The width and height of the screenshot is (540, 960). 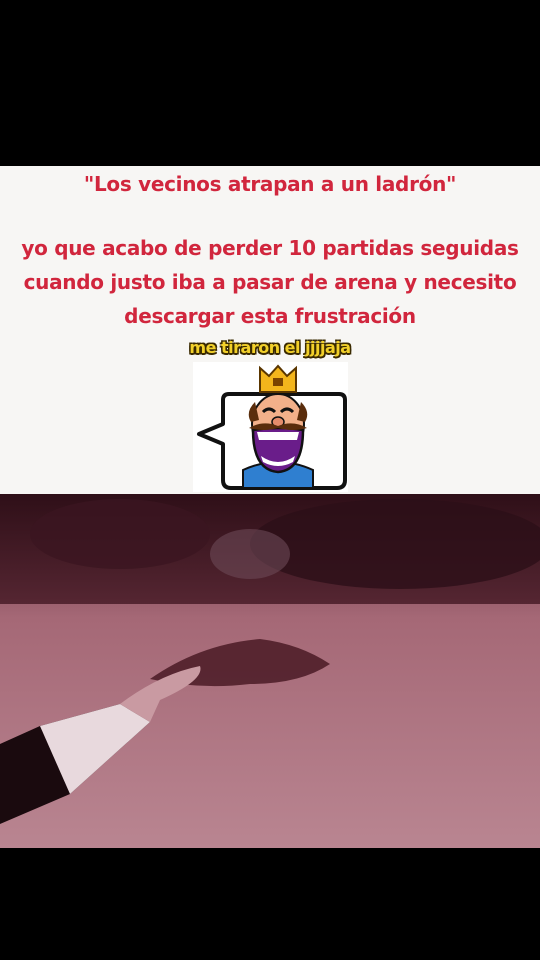 What do you see at coordinates (270, 316) in the screenshot?
I see `caption-line-3: descargar esta frustración` at bounding box center [270, 316].